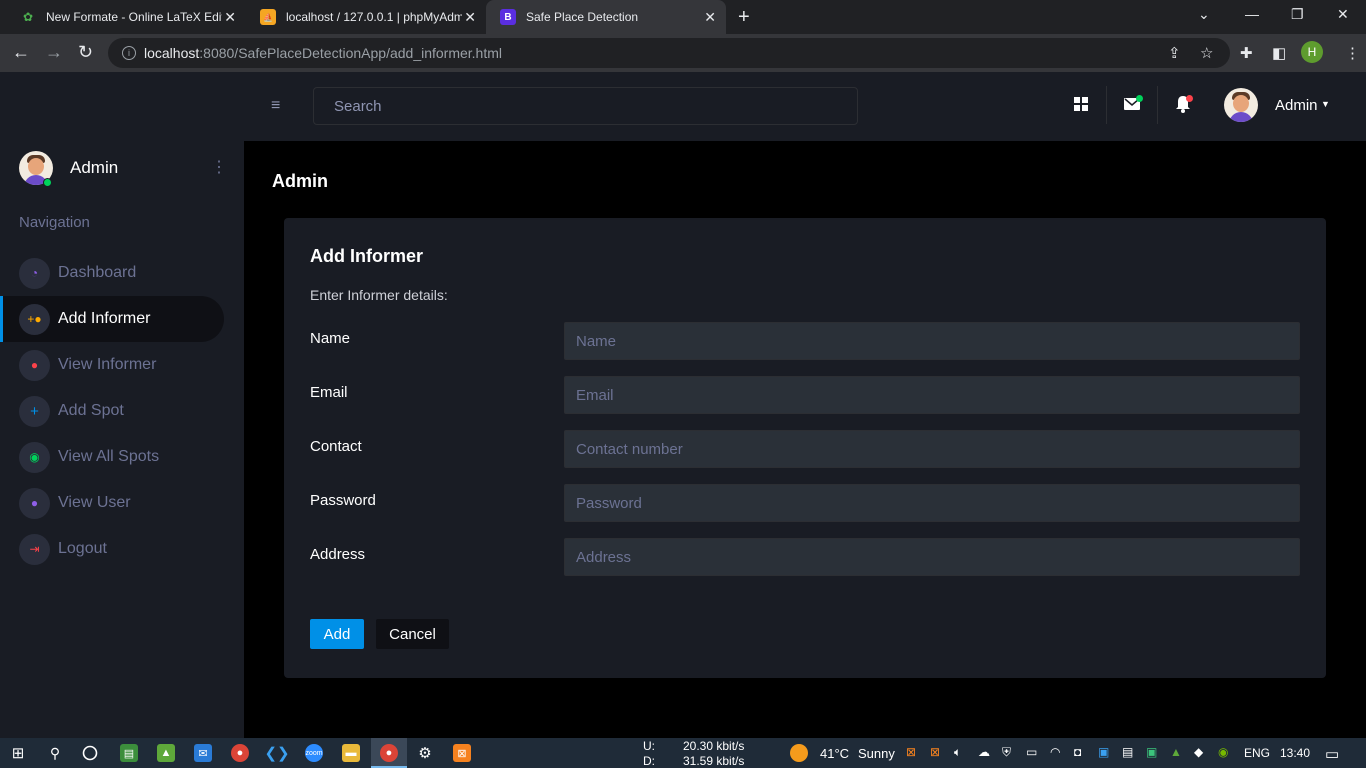 The image size is (1366, 768). I want to click on topnav-user-name: Admin, so click(1296, 105).